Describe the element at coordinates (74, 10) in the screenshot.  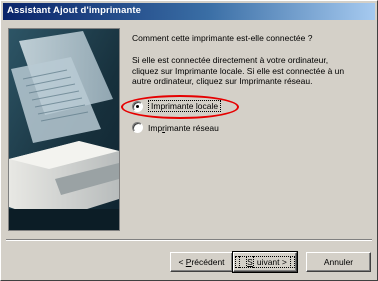
I see `window-title: Assistant Ajout d'imprimante` at that location.